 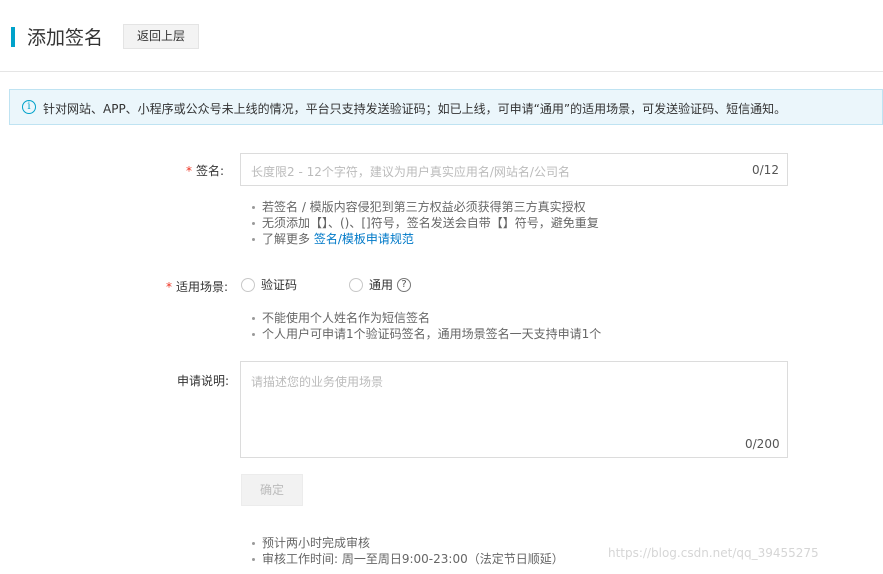 I want to click on radio-general: 通用 ?, so click(x=380, y=284).